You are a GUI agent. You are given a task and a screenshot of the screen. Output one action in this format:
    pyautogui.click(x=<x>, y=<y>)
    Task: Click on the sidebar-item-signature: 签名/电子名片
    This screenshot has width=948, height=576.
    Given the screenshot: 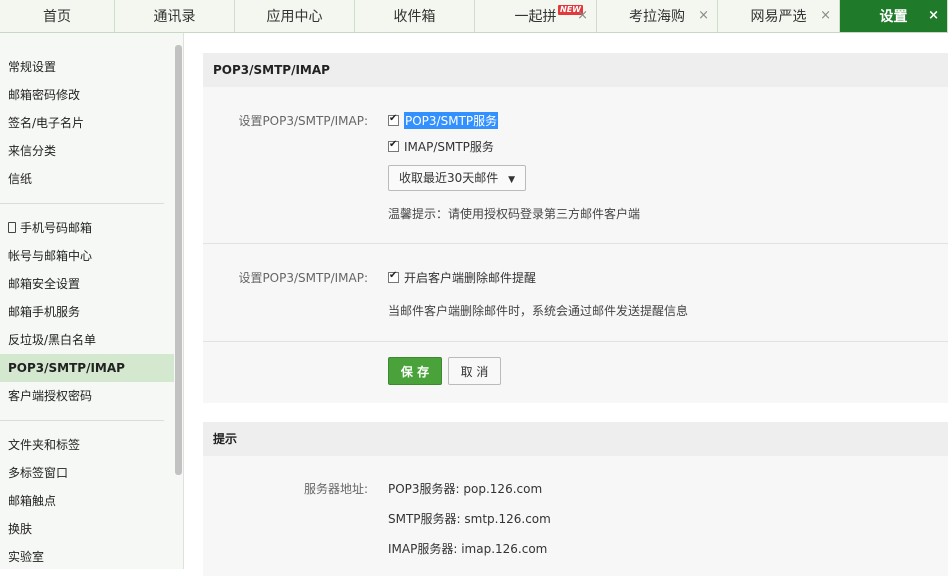 What is the action you would take?
    pyautogui.click(x=87, y=123)
    